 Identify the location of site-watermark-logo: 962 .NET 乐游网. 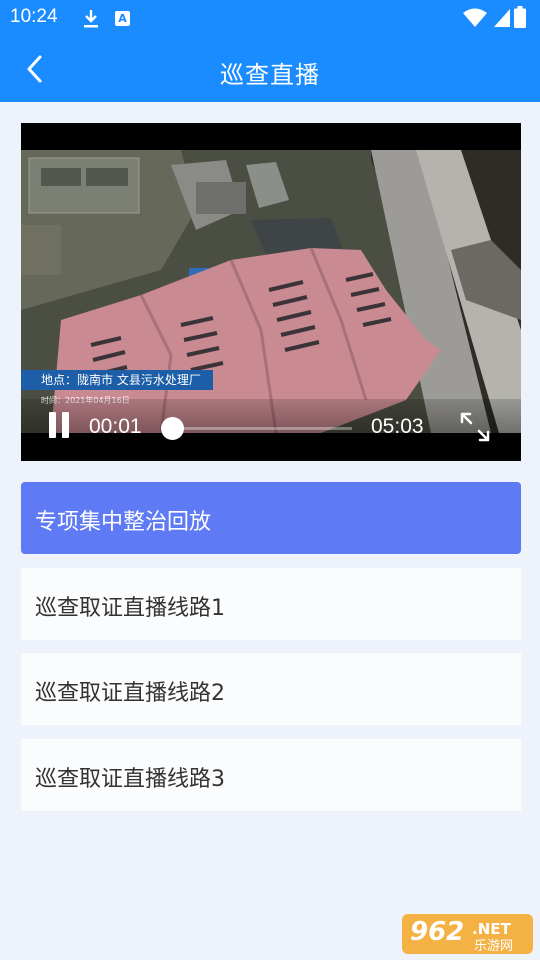
(467, 934).